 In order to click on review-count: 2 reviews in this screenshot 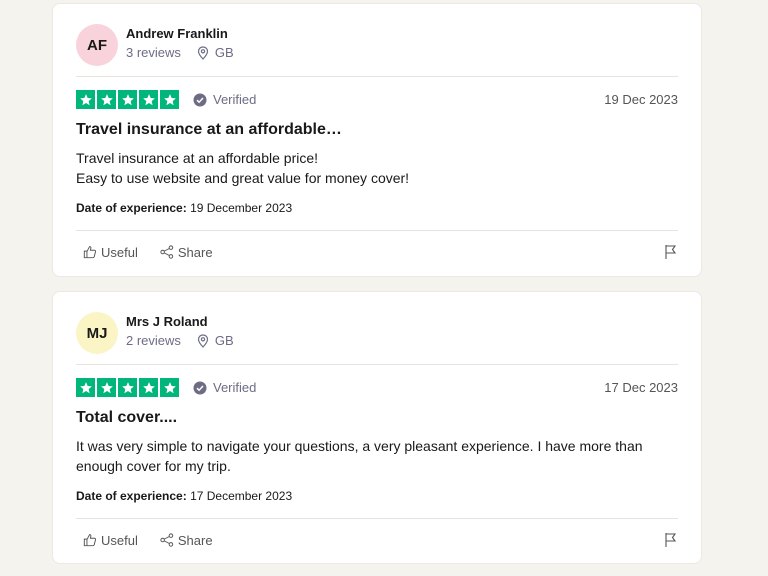, I will do `click(153, 340)`.